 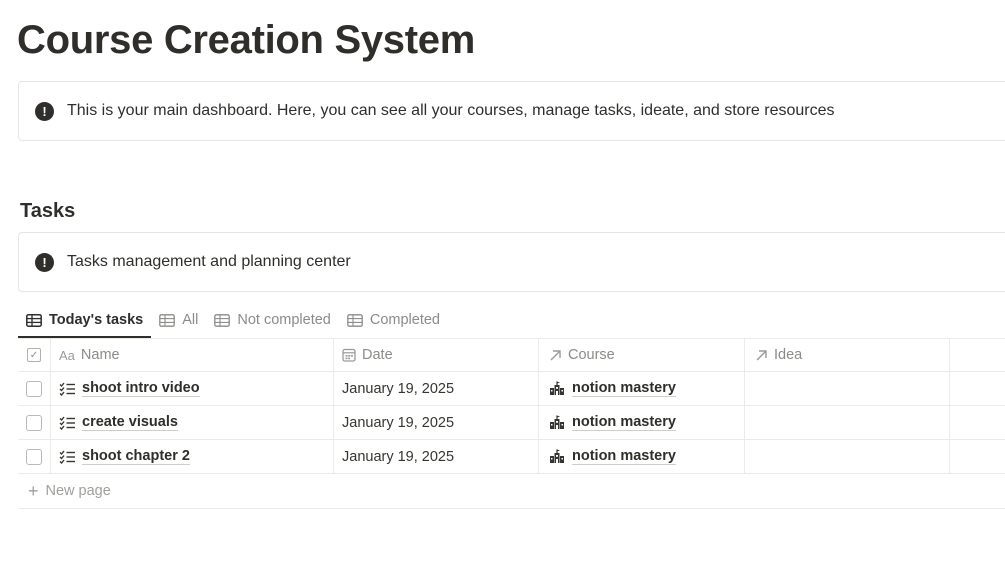 What do you see at coordinates (136, 456) in the screenshot?
I see `task-name: shoot chapter 2` at bounding box center [136, 456].